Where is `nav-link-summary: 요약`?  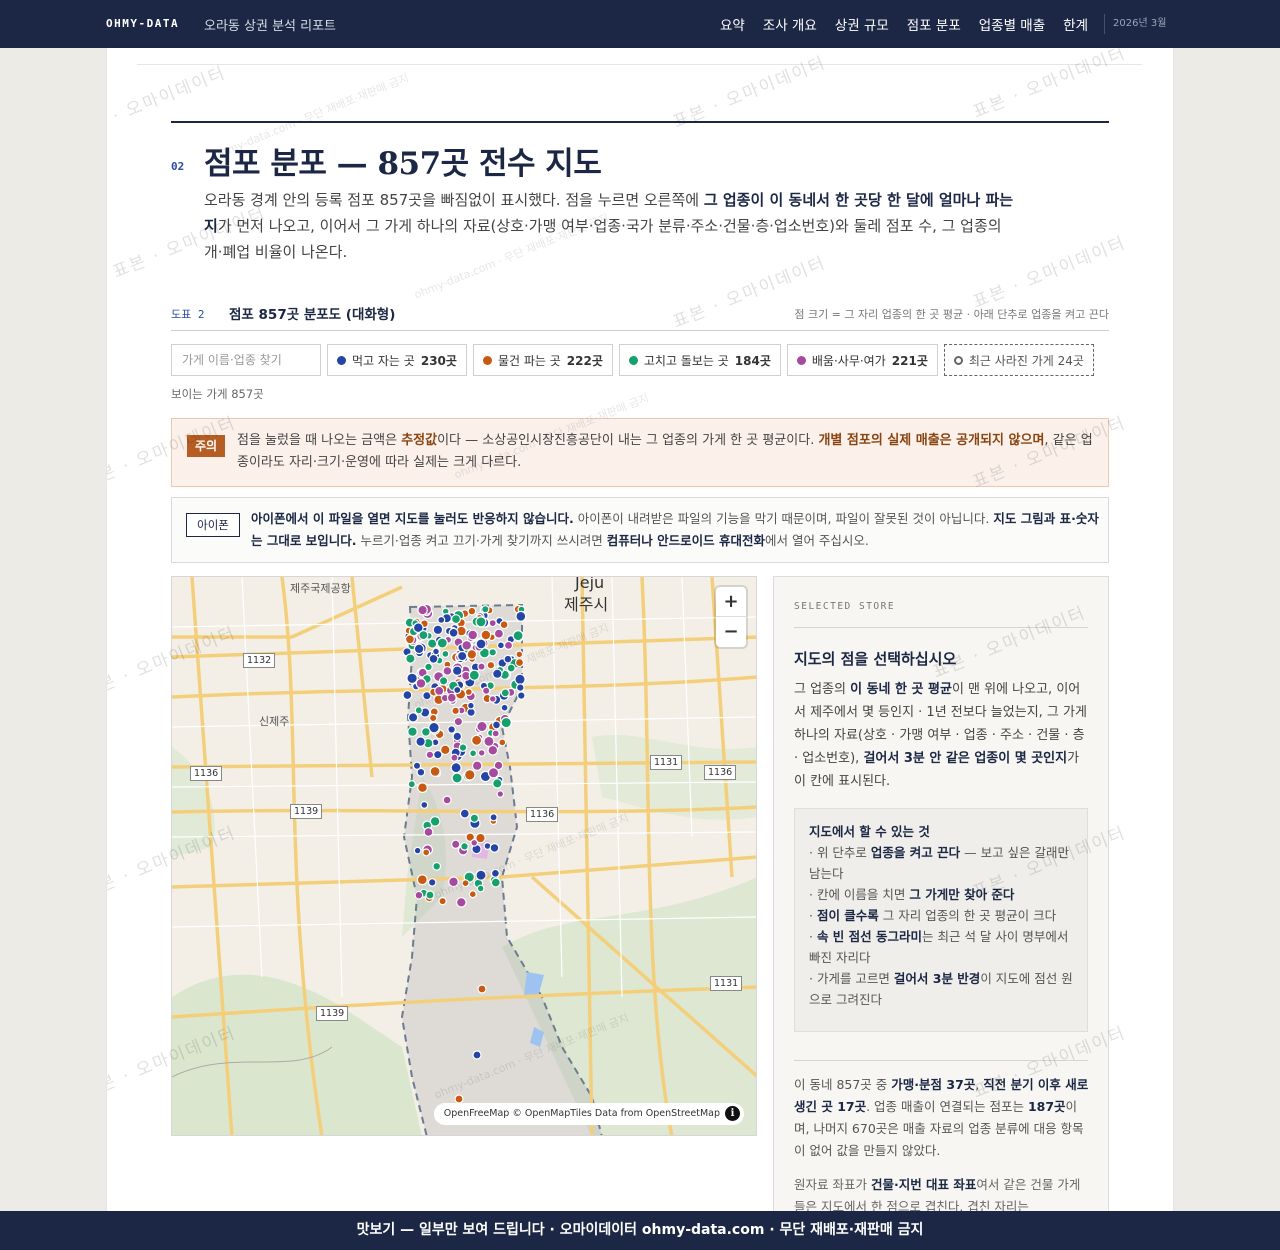
nav-link-summary: 요약 is located at coordinates (732, 24).